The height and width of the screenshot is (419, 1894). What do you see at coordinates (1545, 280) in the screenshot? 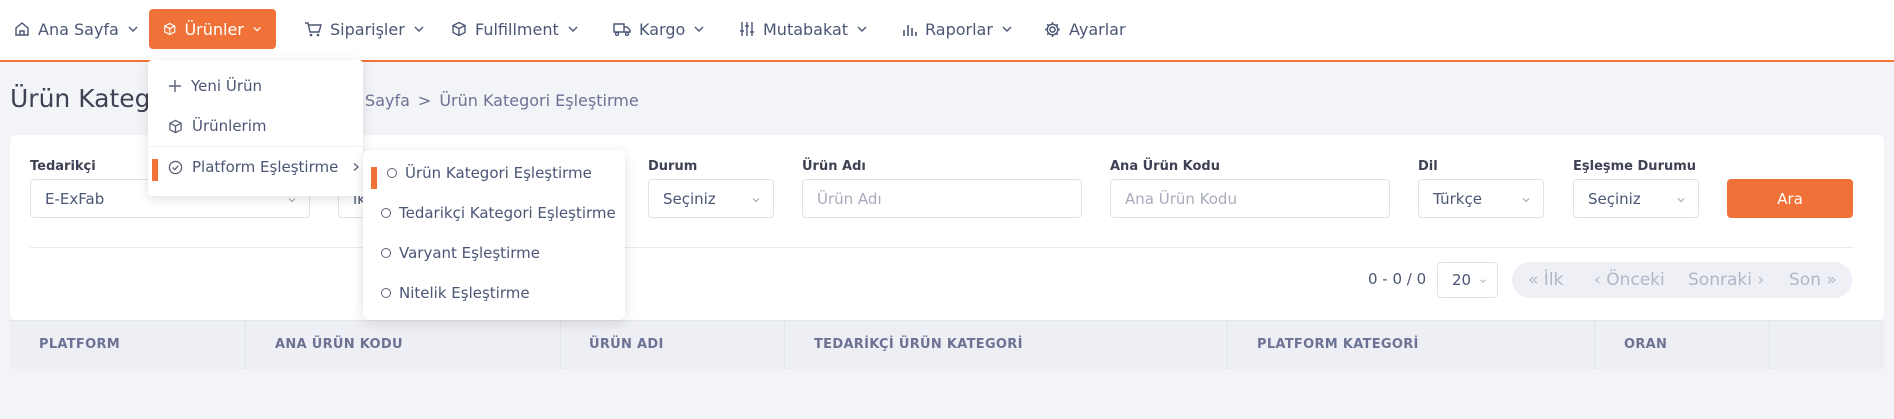
I see `pager-first: « İlk` at bounding box center [1545, 280].